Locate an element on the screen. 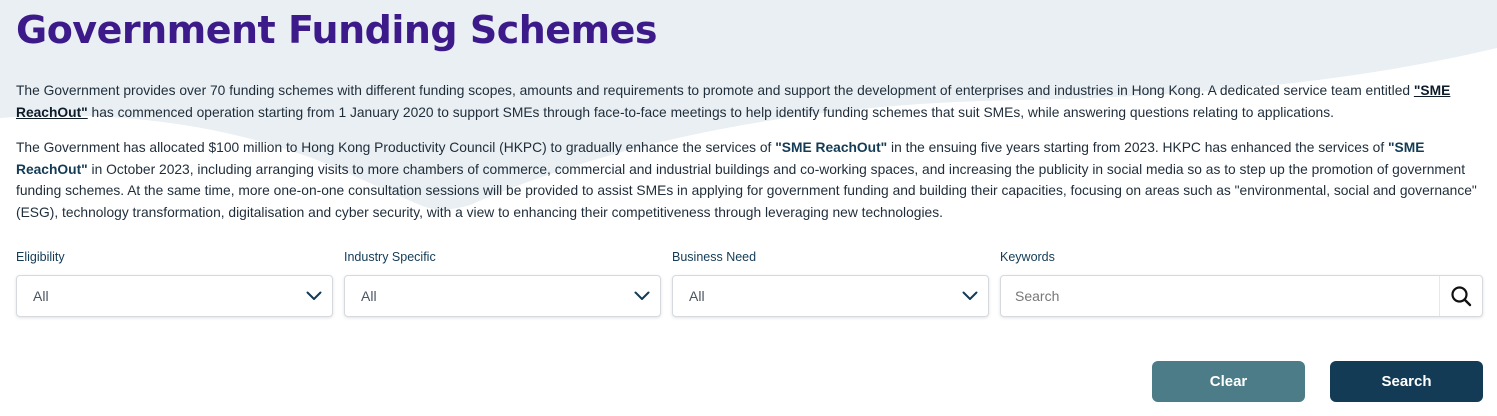 Image resolution: width=1497 pixels, height=416 pixels. keywords-field is located at coordinates (1241, 296).